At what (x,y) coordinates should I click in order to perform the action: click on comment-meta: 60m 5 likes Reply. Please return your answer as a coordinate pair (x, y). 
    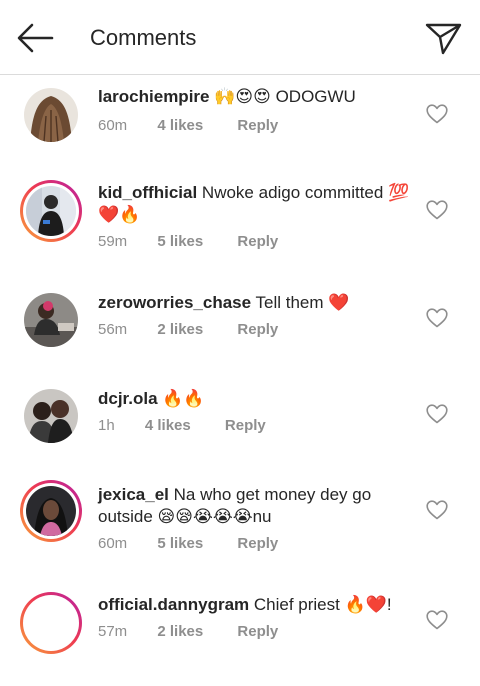
    Looking at the image, I should click on (188, 543).